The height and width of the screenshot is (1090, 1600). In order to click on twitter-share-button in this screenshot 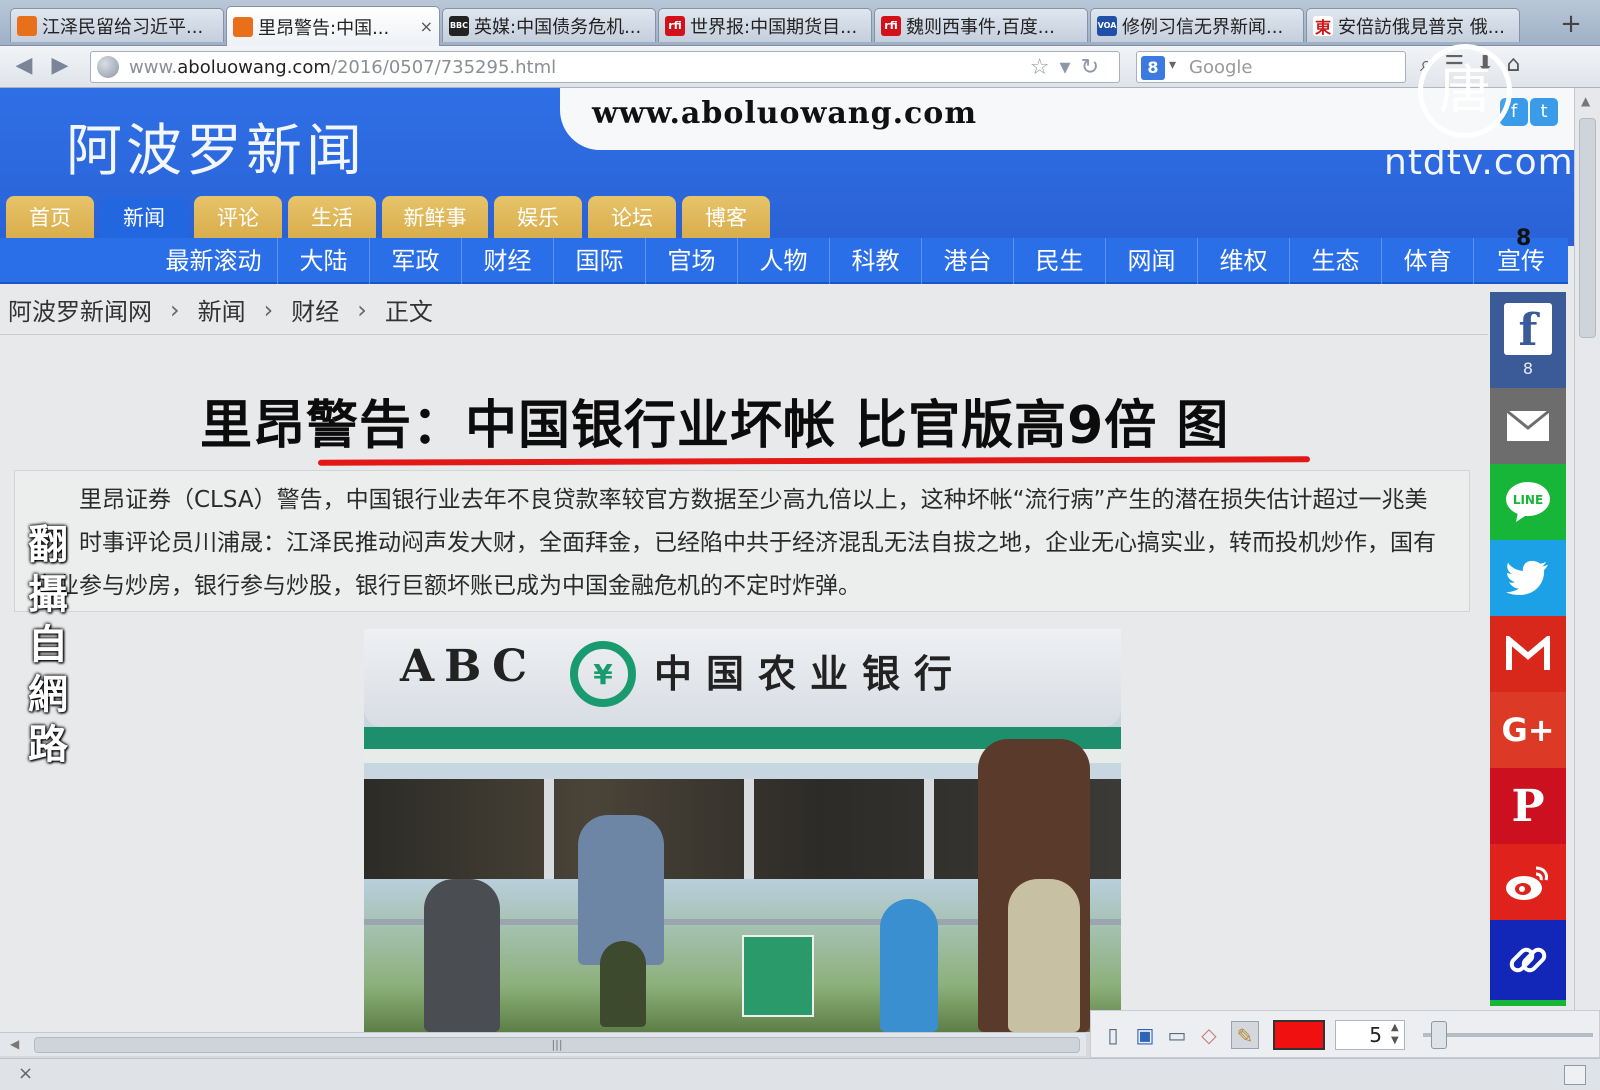, I will do `click(1528, 578)`.